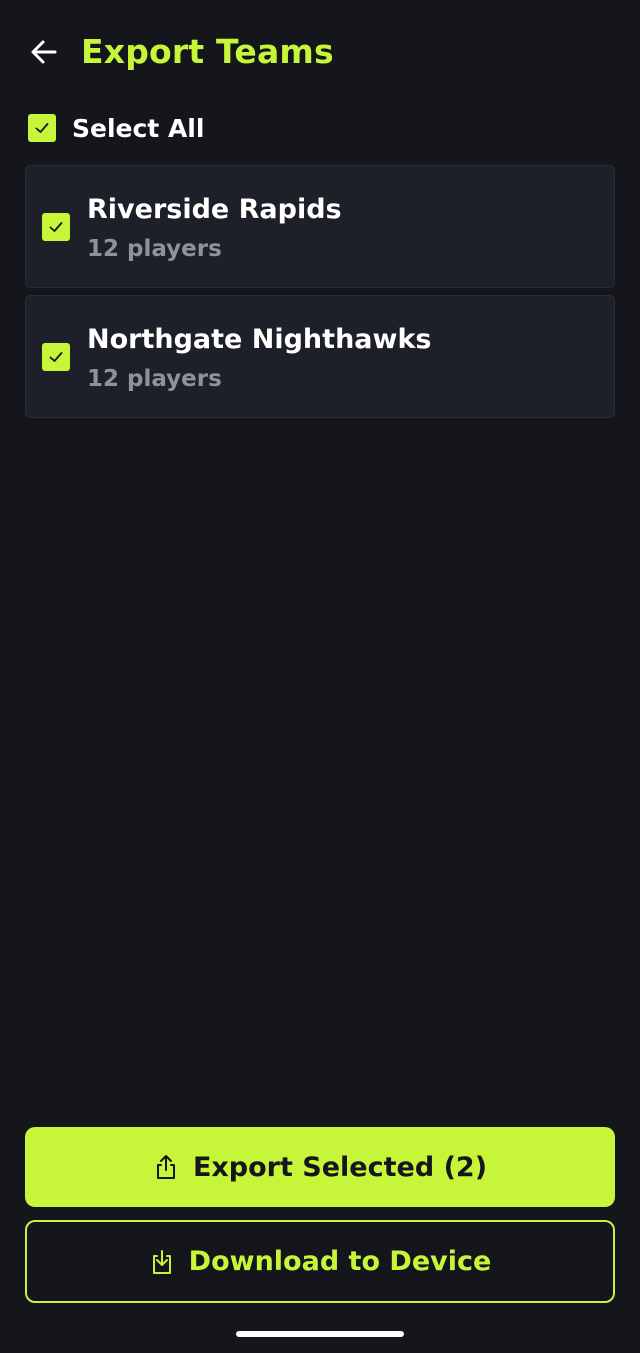 The image size is (640, 1353). Describe the element at coordinates (320, 226) in the screenshot. I see `team-card-riverside-rapids: Riverside Rapids 12 players` at that location.